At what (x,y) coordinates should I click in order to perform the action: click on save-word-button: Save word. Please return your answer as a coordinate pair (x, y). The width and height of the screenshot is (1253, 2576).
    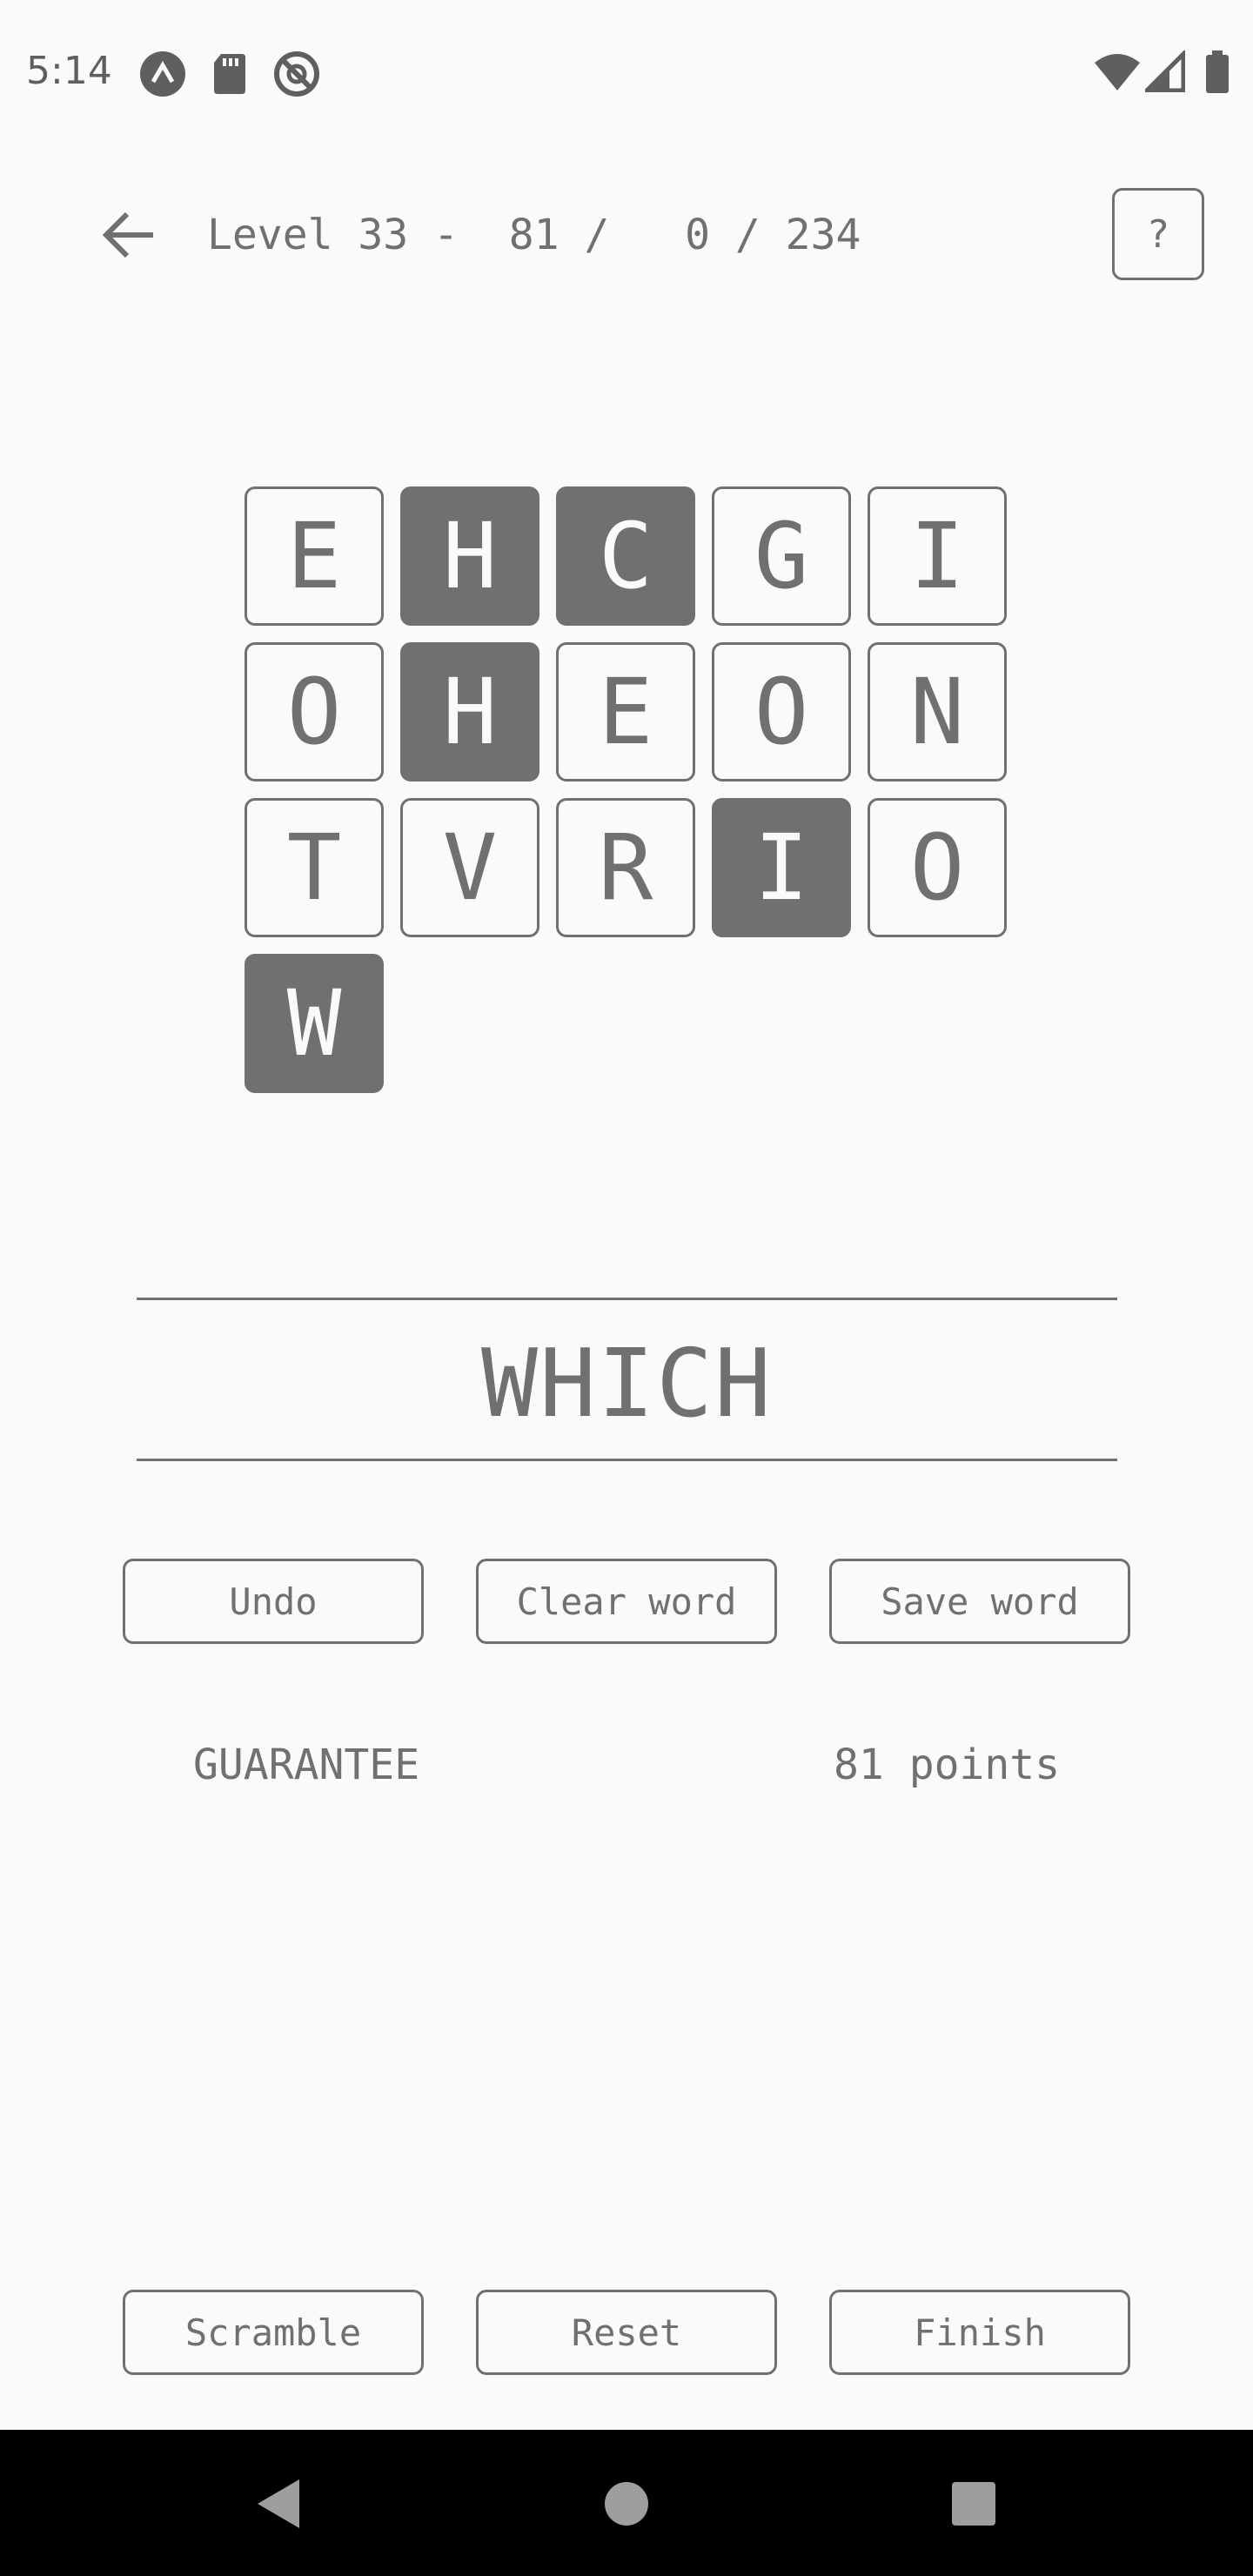
    Looking at the image, I should click on (979, 1602).